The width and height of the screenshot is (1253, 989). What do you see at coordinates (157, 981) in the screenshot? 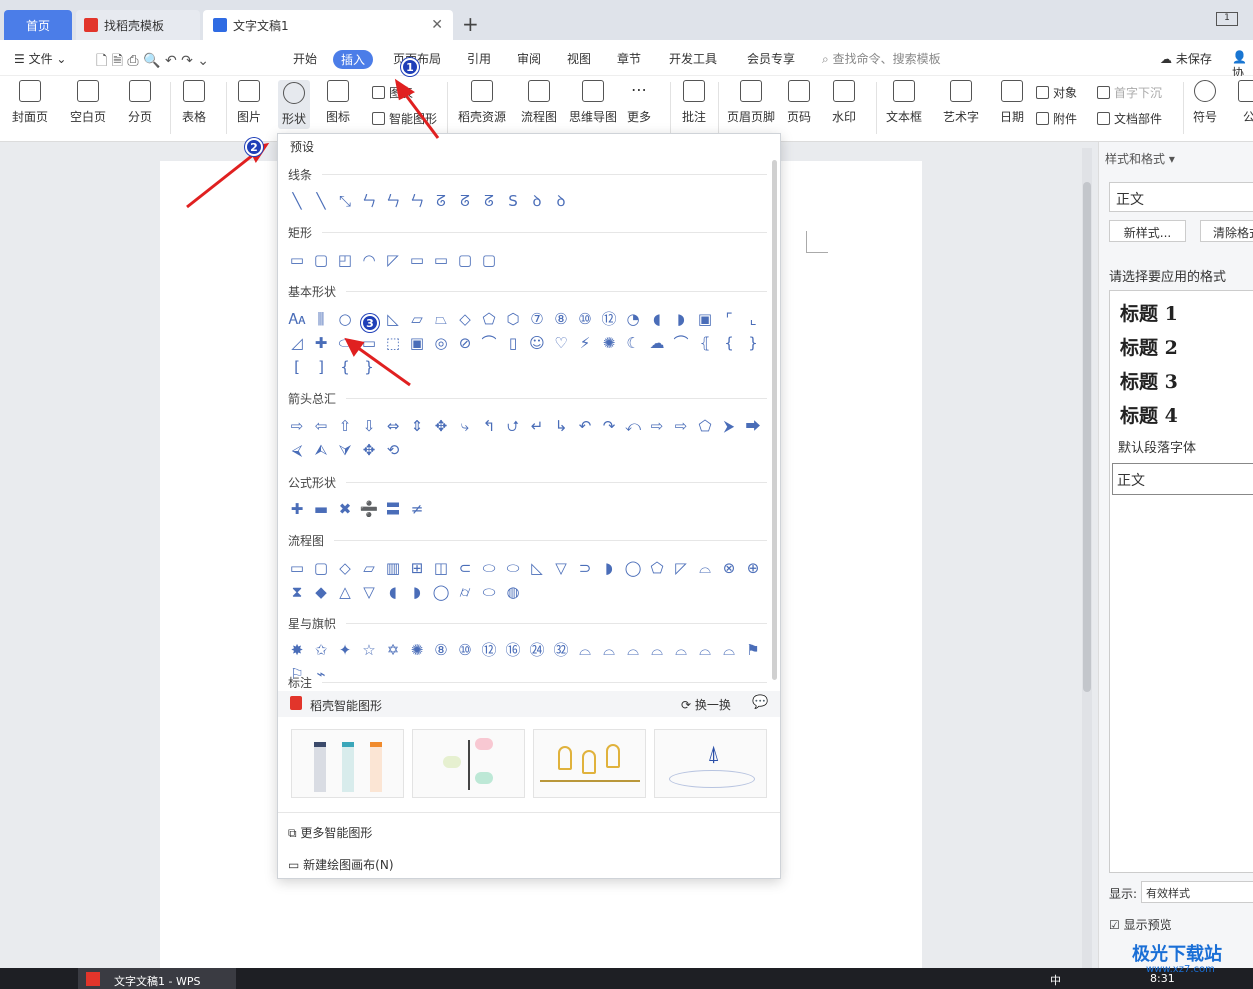
I see `taskbar-app-label: 文字文稿1 - WPS` at bounding box center [157, 981].